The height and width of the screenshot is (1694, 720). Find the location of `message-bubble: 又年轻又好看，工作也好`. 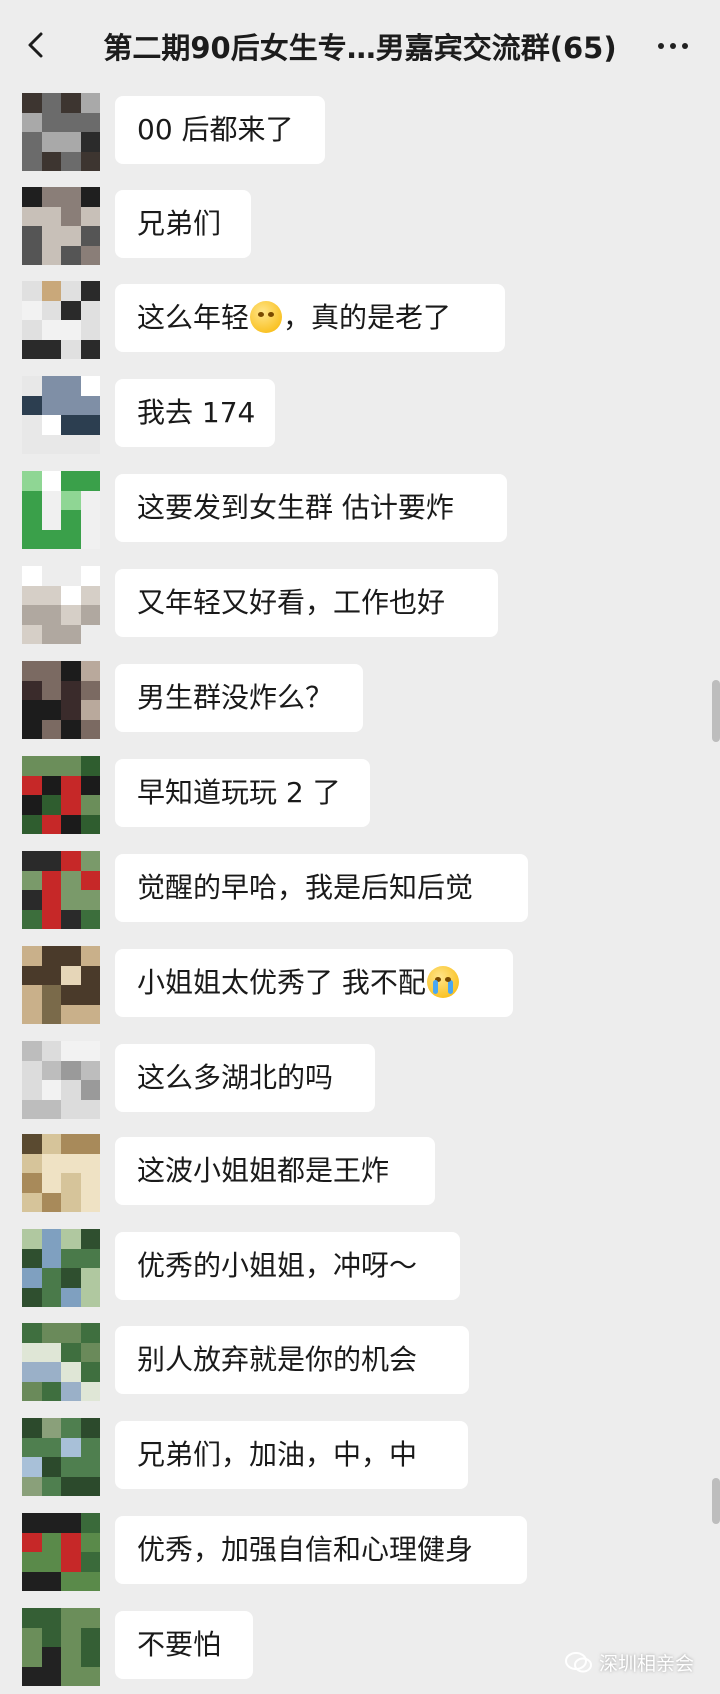

message-bubble: 又年轻又好看，工作也好 is located at coordinates (306, 603).